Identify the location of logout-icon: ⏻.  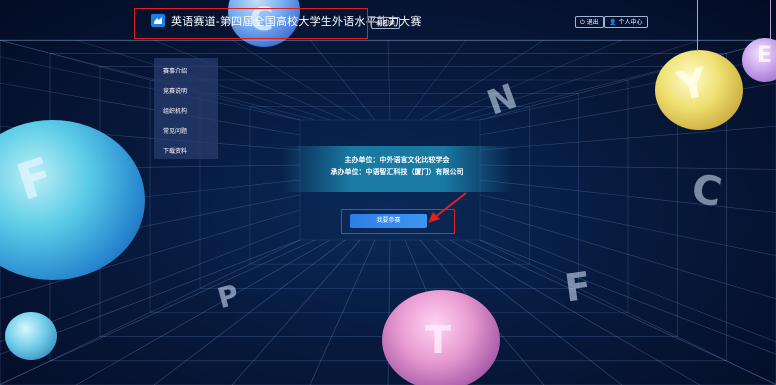
(582, 22).